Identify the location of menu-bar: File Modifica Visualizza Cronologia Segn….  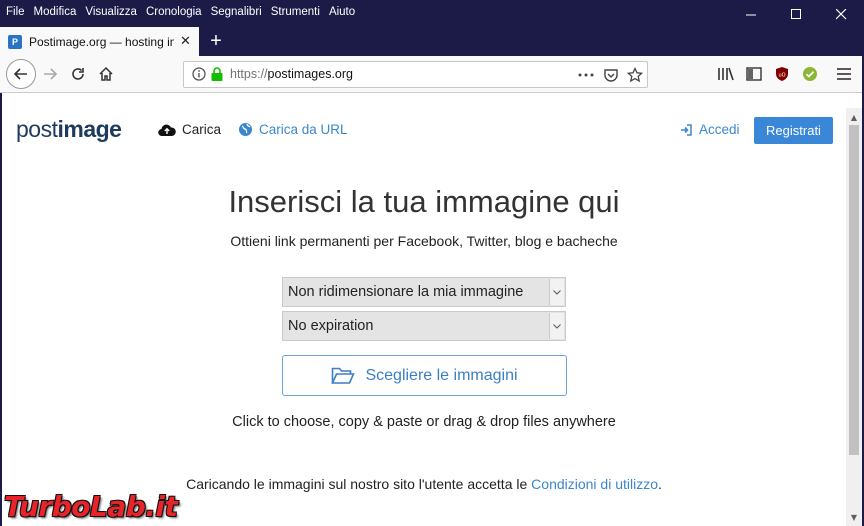
(182, 12).